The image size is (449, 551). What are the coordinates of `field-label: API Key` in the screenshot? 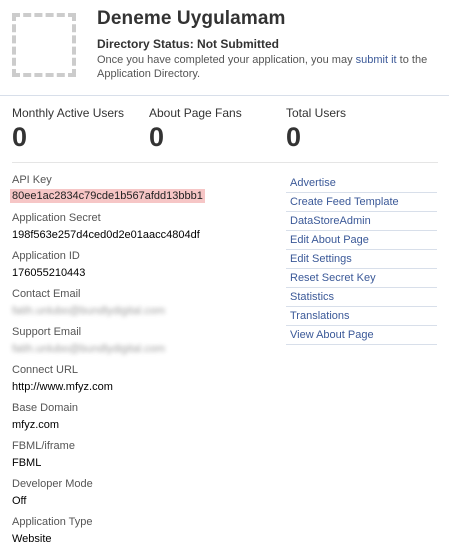 It's located at (32, 180).